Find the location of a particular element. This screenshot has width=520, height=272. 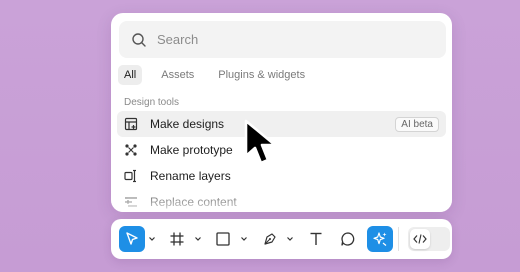

tab-plugins-widgets: Plugins & widgets is located at coordinates (261, 75).